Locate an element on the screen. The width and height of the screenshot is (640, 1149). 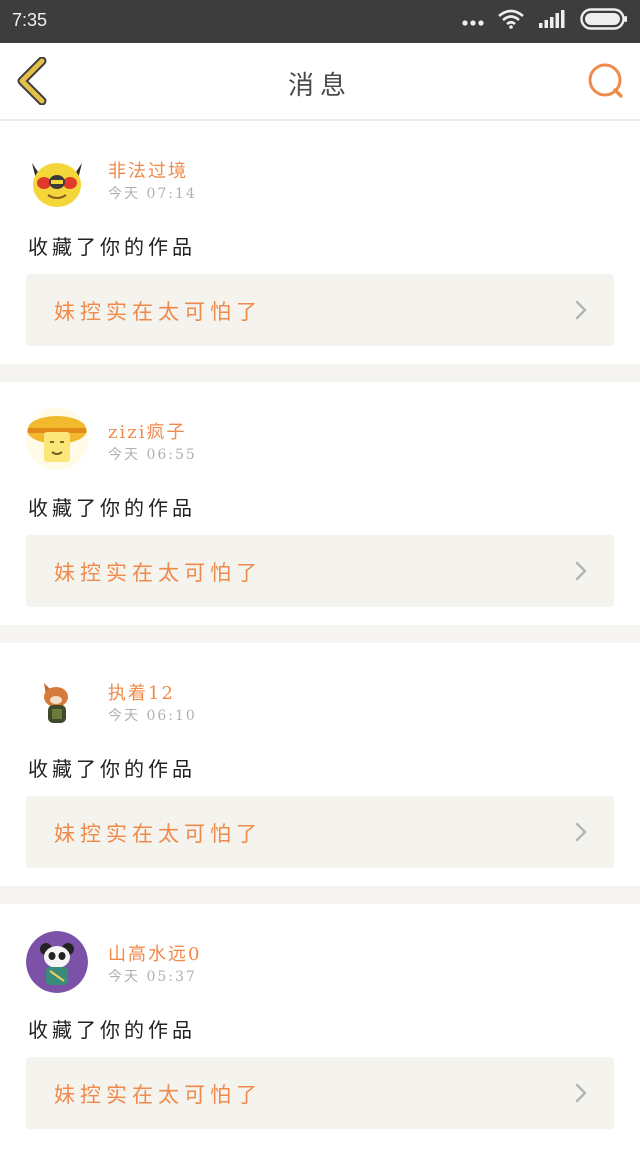
status-icons is located at coordinates (545, 21).